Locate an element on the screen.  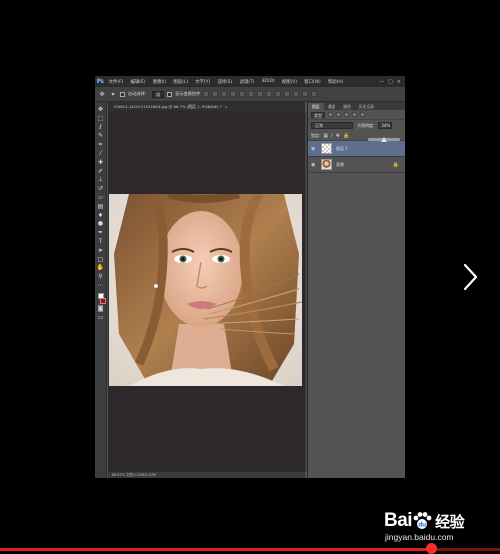
panel-tabs: 图层 通道 路径 历史记录 is located at coordinates (356, 106).